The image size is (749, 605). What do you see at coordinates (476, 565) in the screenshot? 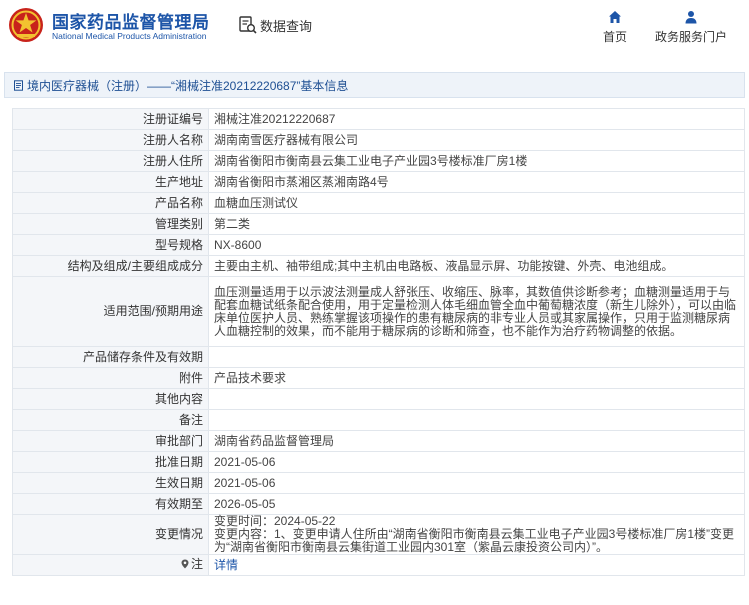
I see `field-value: 详情` at bounding box center [476, 565].